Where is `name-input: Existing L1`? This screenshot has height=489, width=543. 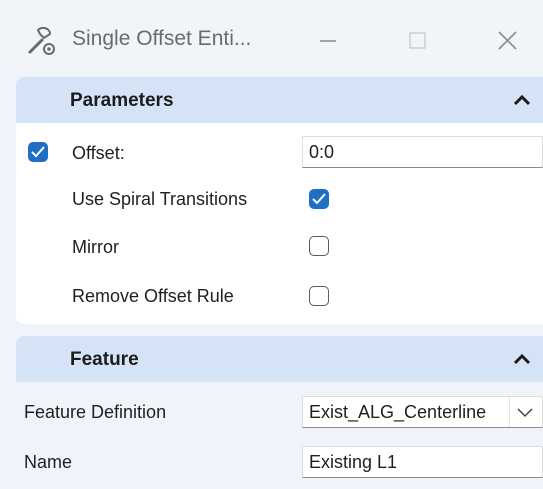 name-input: Existing L1 is located at coordinates (422, 462).